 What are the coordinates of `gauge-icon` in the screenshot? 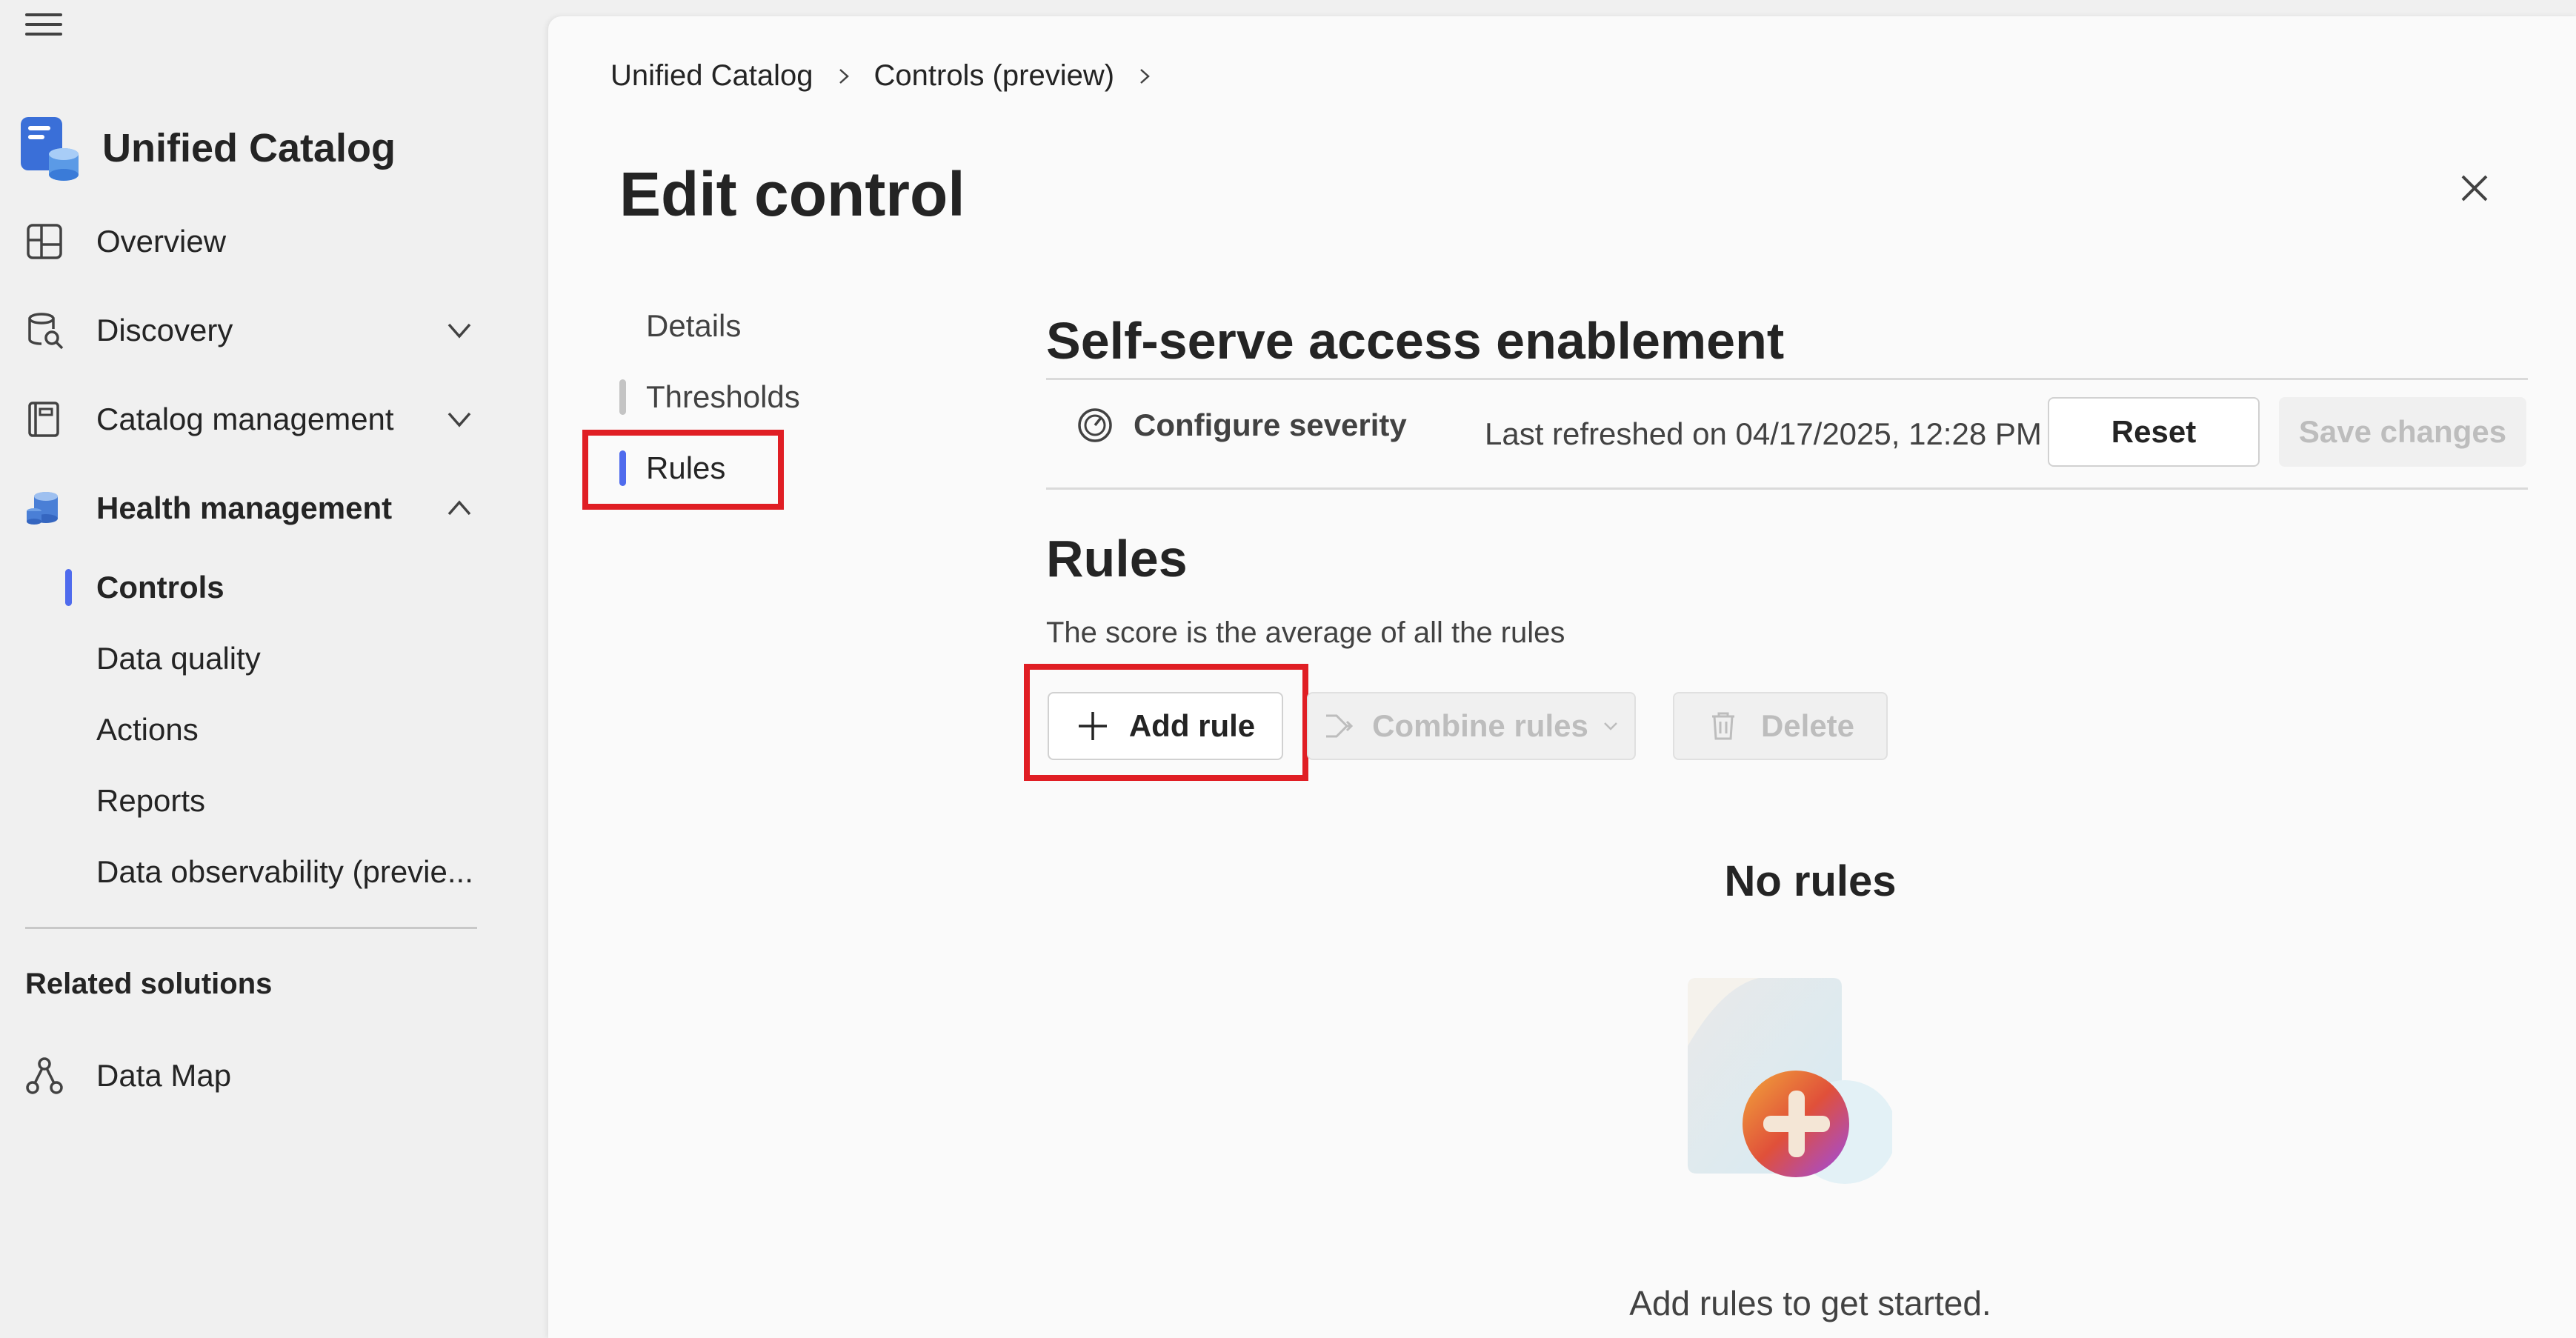 It's located at (1095, 425).